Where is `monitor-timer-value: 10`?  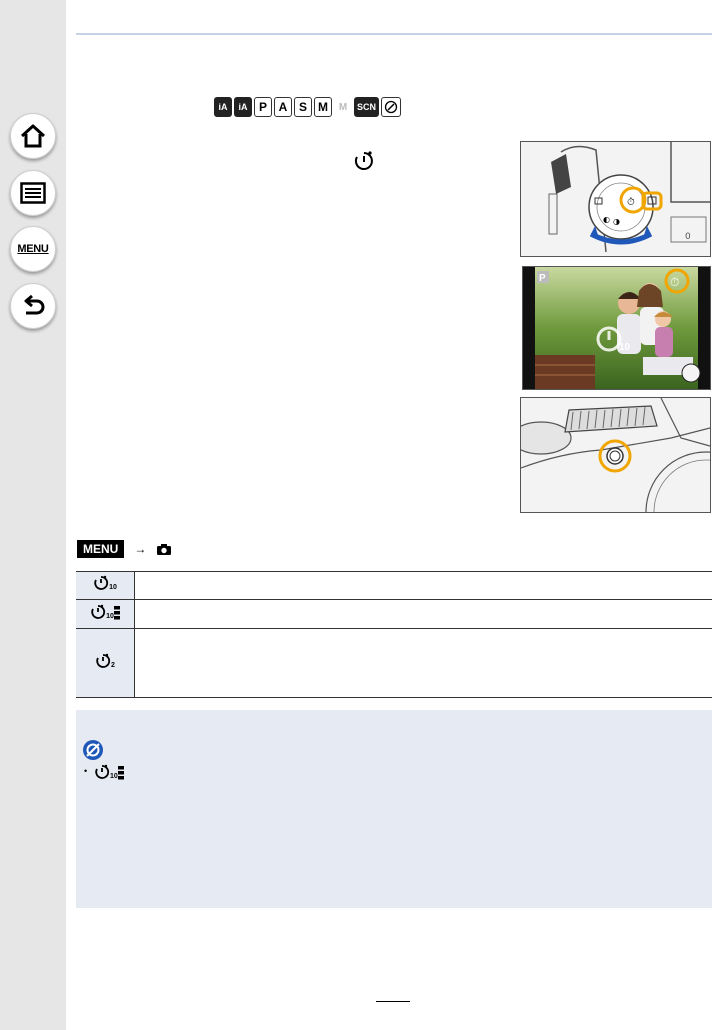 monitor-timer-value: 10 is located at coordinates (625, 347).